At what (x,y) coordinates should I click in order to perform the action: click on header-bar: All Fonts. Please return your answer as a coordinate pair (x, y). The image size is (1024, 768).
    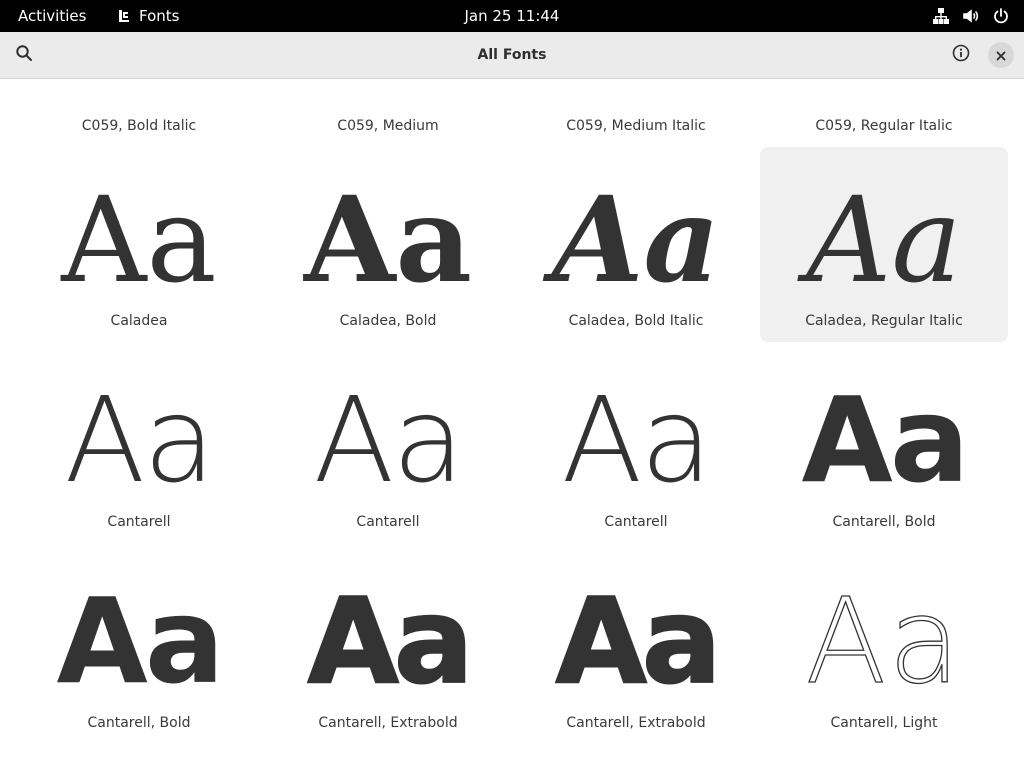
    Looking at the image, I should click on (512, 55).